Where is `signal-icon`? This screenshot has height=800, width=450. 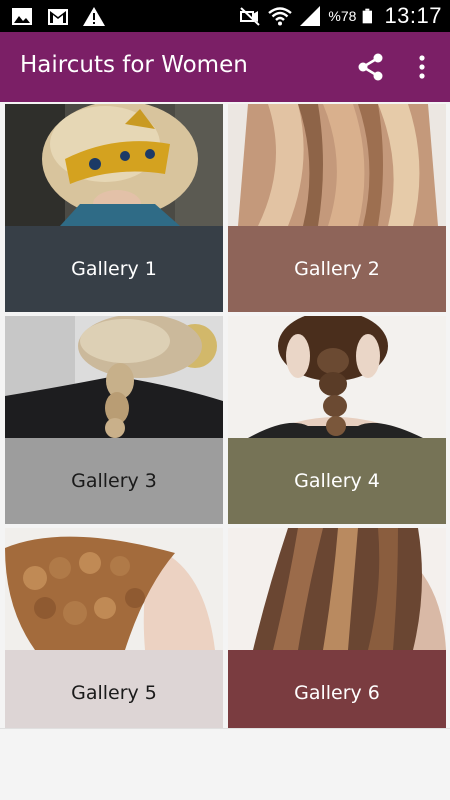
signal-icon is located at coordinates (310, 16).